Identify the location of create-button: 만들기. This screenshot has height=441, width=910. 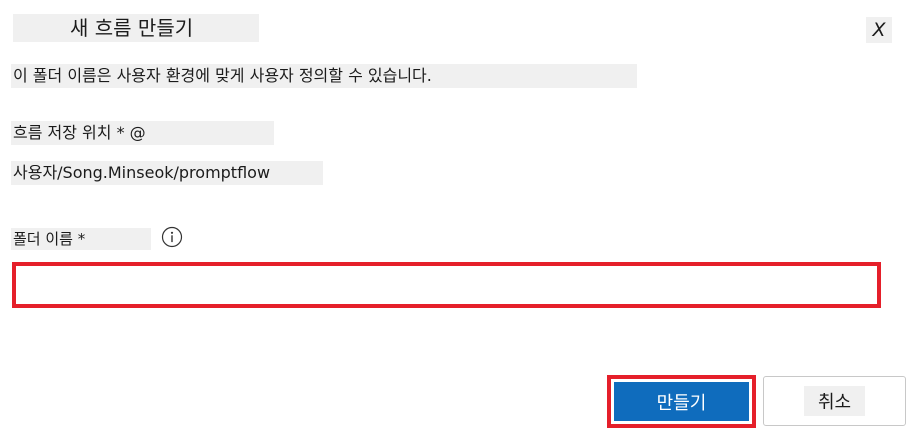
(681, 401).